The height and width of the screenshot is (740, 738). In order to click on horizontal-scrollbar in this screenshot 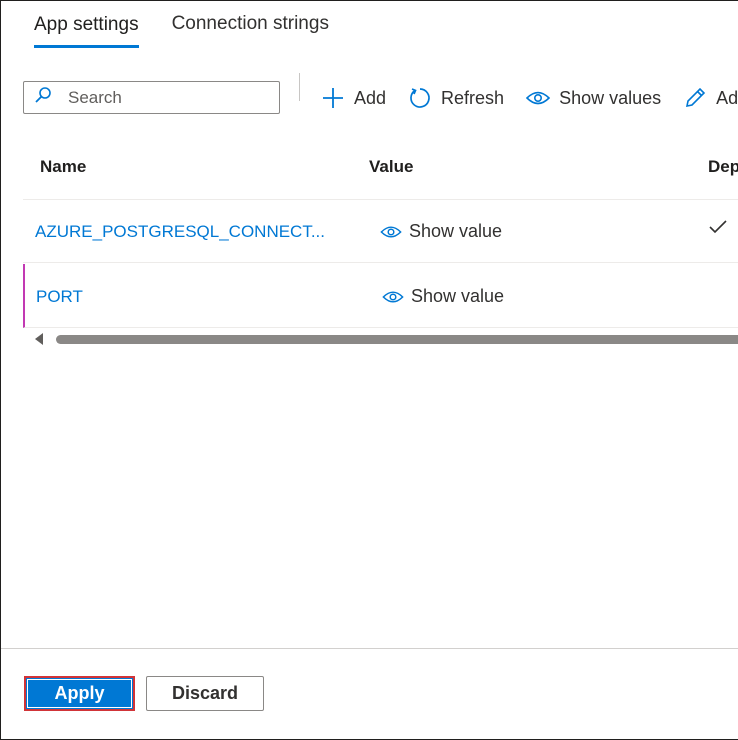, I will do `click(380, 339)`.